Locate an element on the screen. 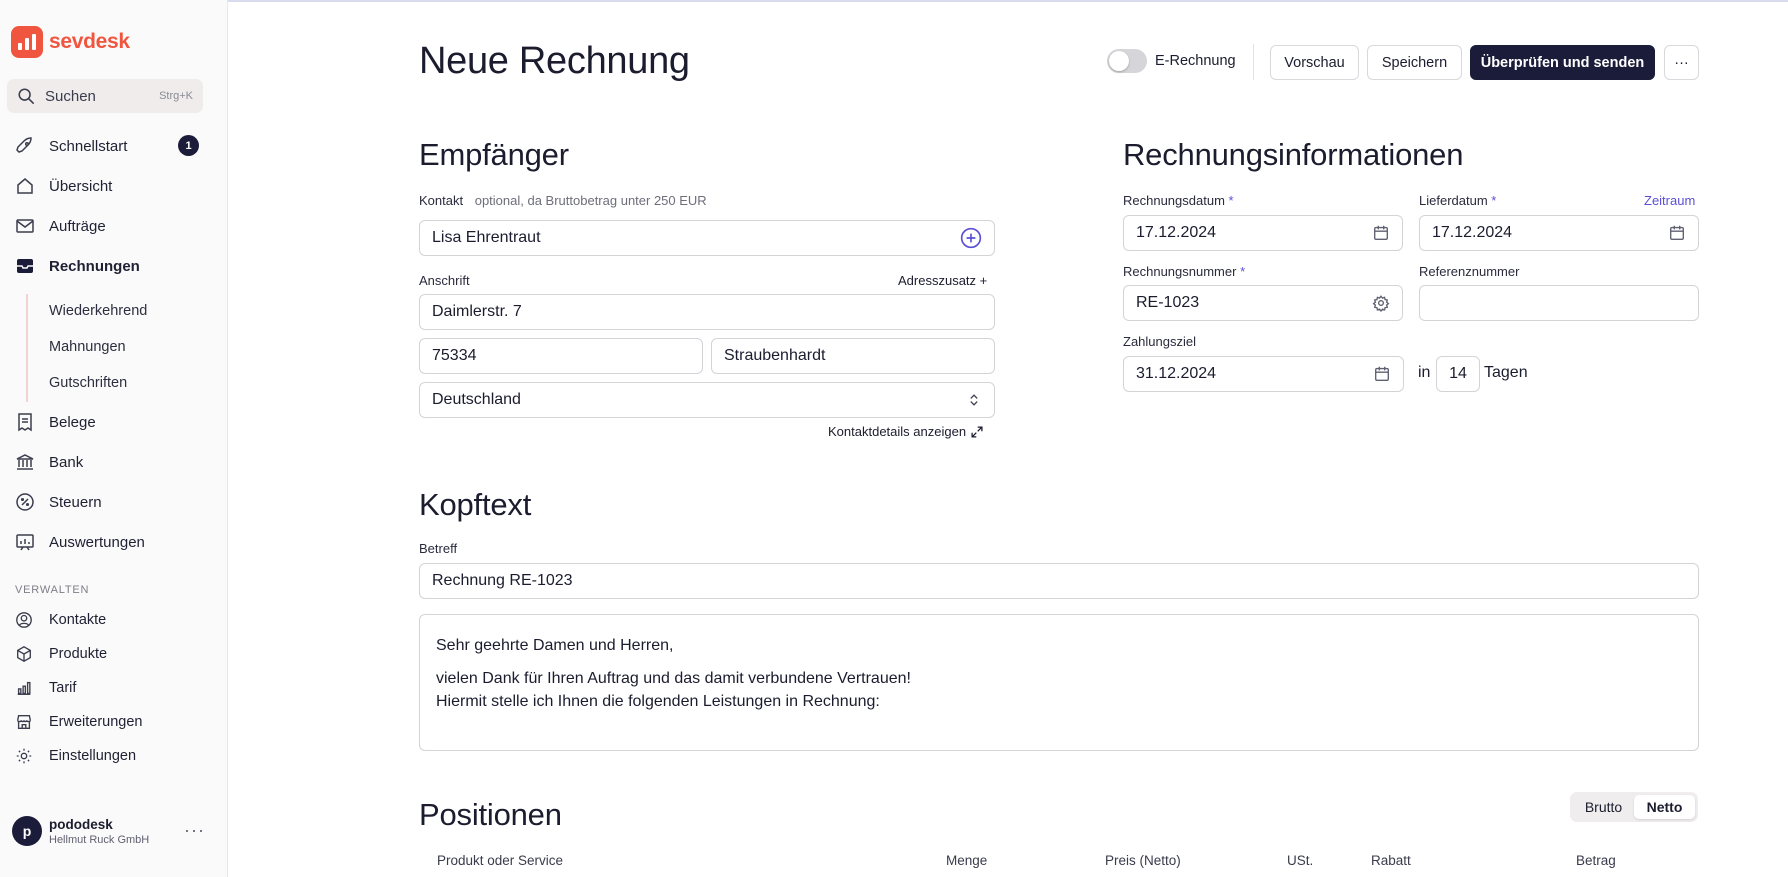 Image resolution: width=1788 pixels, height=877 pixels. save-button: Speichern is located at coordinates (1414, 62).